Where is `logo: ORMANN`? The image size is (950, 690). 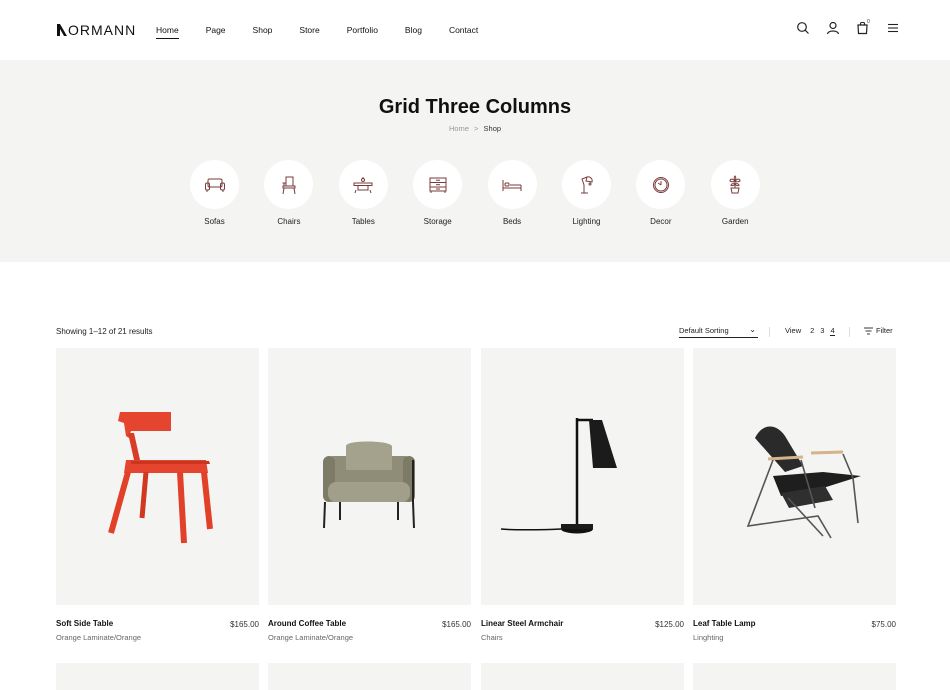 logo: ORMANN is located at coordinates (96, 30).